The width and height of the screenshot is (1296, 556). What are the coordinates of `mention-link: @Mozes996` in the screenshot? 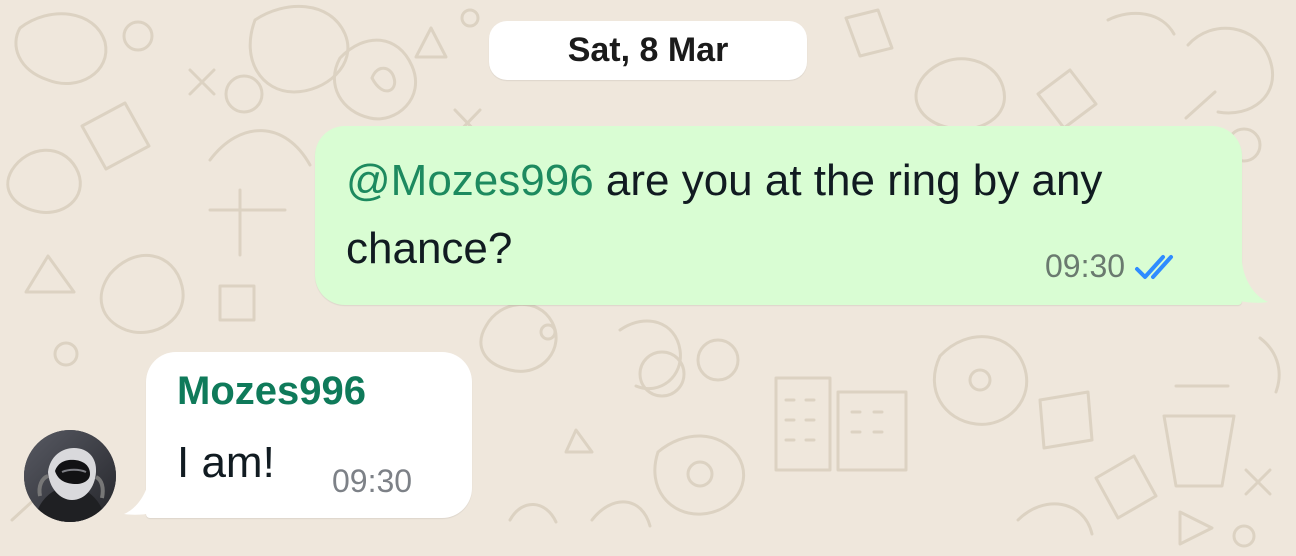 It's located at (470, 180).